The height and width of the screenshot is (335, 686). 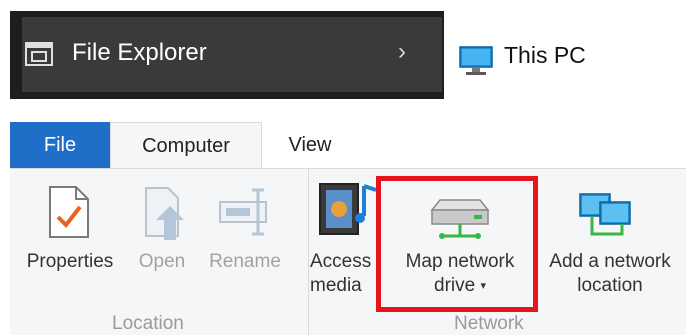 What do you see at coordinates (348, 209) in the screenshot?
I see `media-icon` at bounding box center [348, 209].